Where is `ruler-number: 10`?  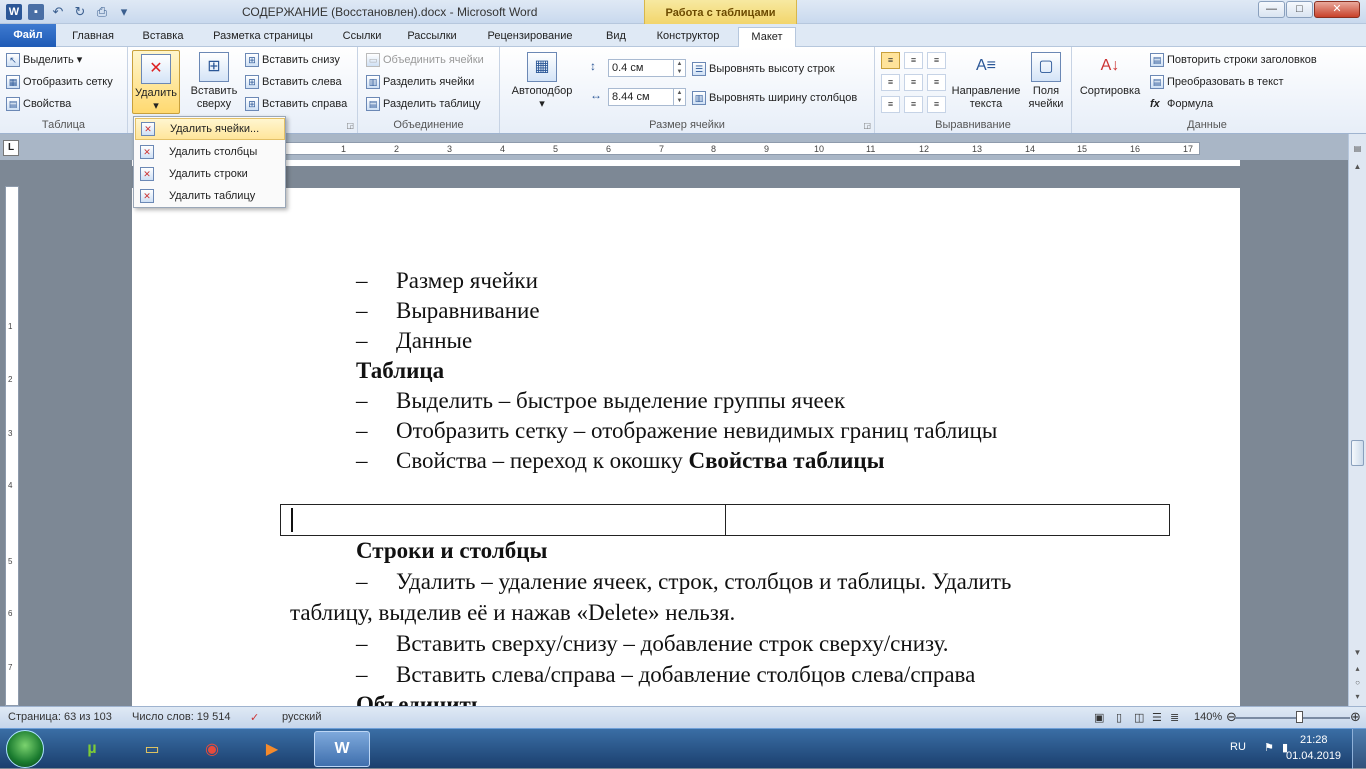
ruler-number: 10 is located at coordinates (819, 149).